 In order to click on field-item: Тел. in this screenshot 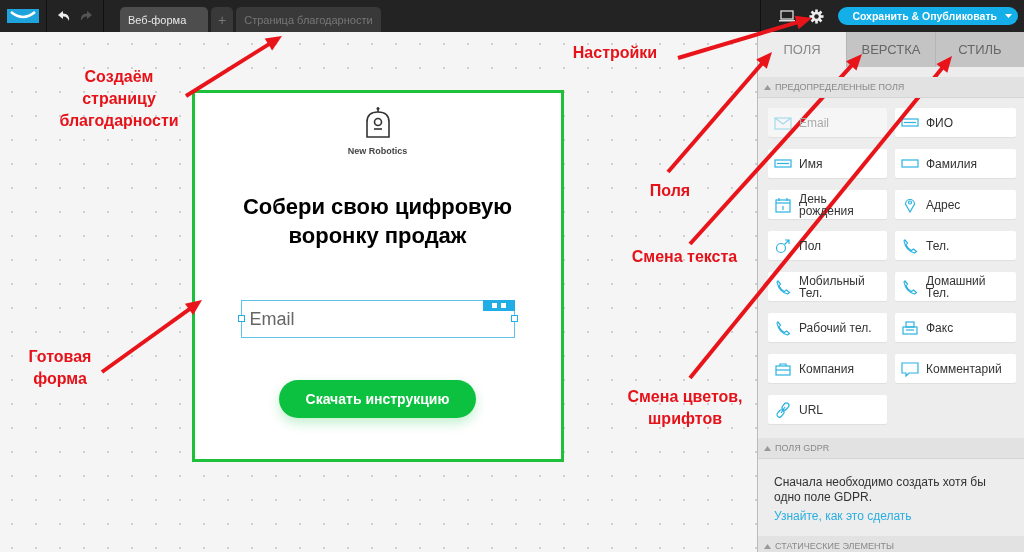, I will do `click(955, 245)`.